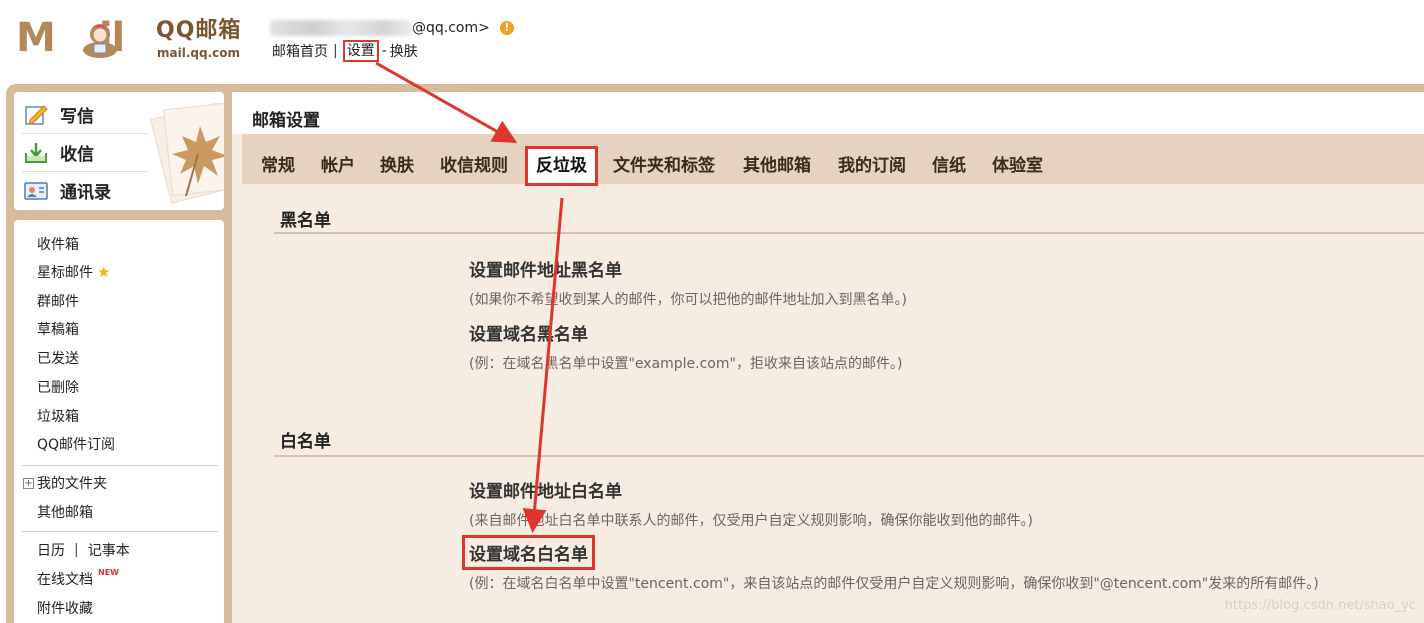  I want to click on folder-spam: 垃圾箱, so click(58, 416).